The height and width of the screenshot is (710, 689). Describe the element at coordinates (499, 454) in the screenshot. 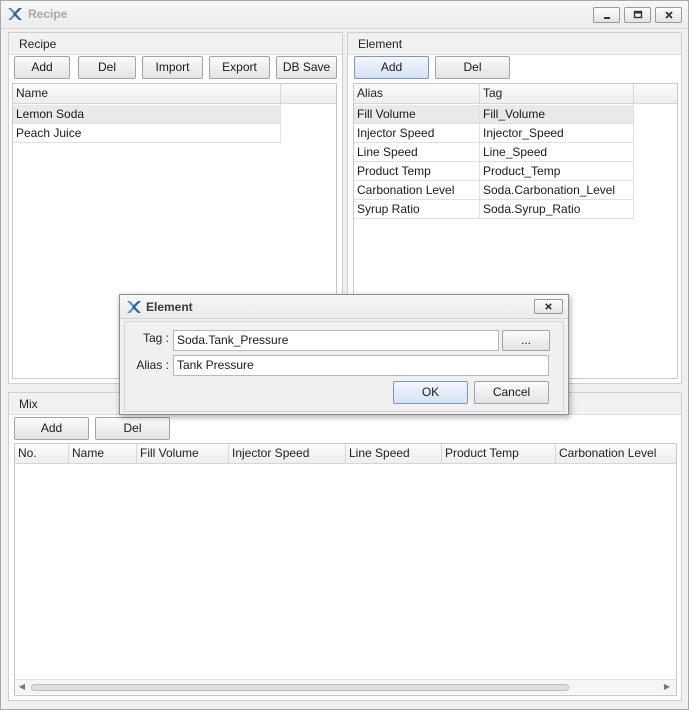

I see `column-header-product-temp: Product Temp` at that location.